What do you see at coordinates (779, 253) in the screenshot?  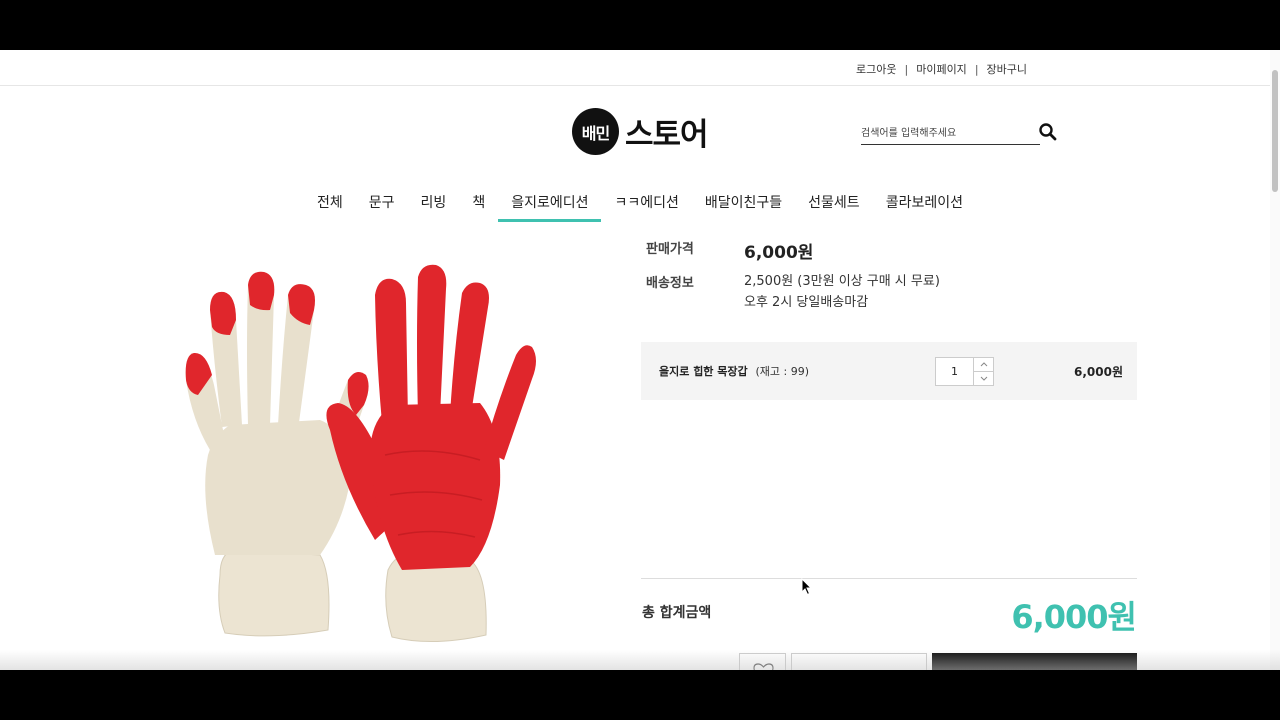 I see `price-value: 6,000원` at bounding box center [779, 253].